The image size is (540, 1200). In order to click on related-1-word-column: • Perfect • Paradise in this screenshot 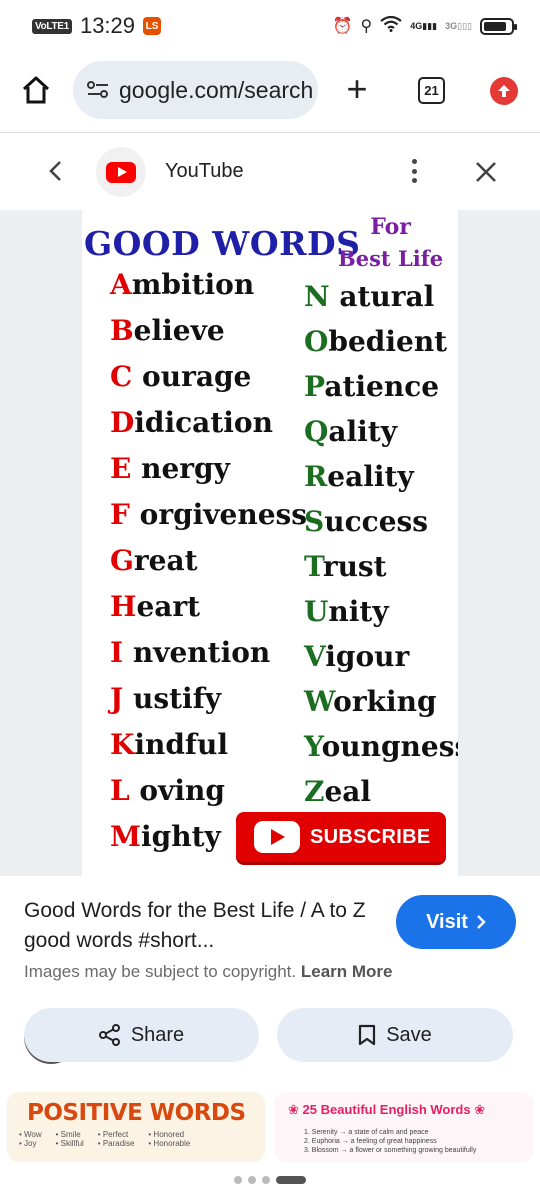, I will do `click(116, 1139)`.